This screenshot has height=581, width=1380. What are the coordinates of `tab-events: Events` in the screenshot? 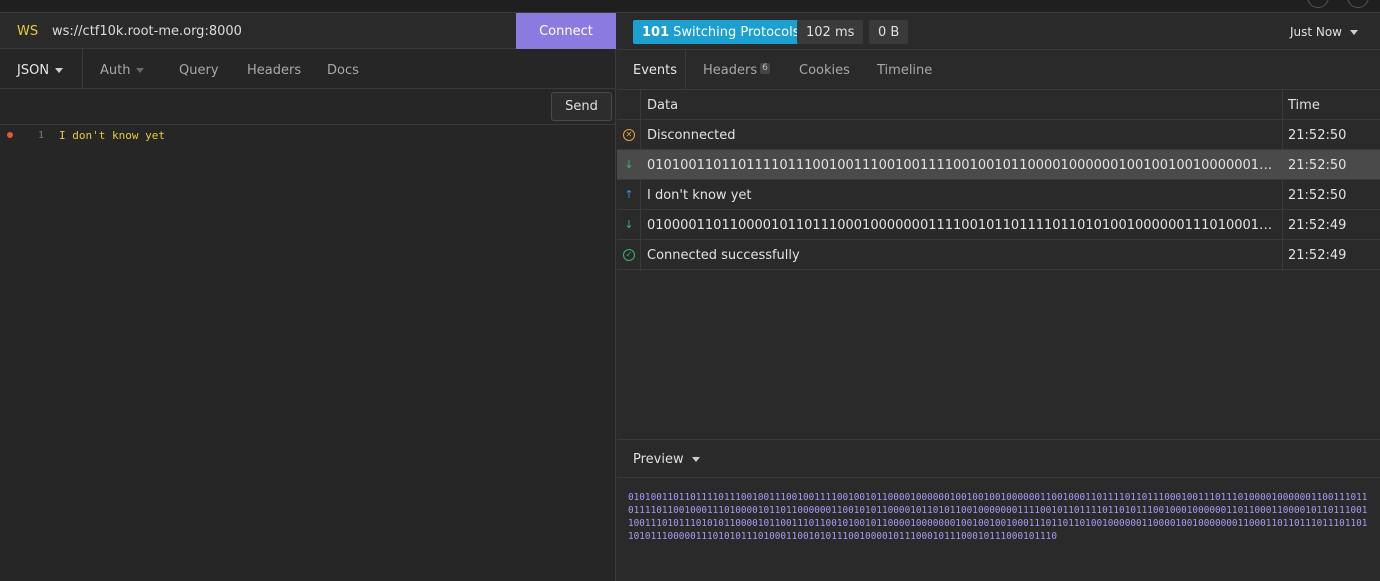 It's located at (655, 70).